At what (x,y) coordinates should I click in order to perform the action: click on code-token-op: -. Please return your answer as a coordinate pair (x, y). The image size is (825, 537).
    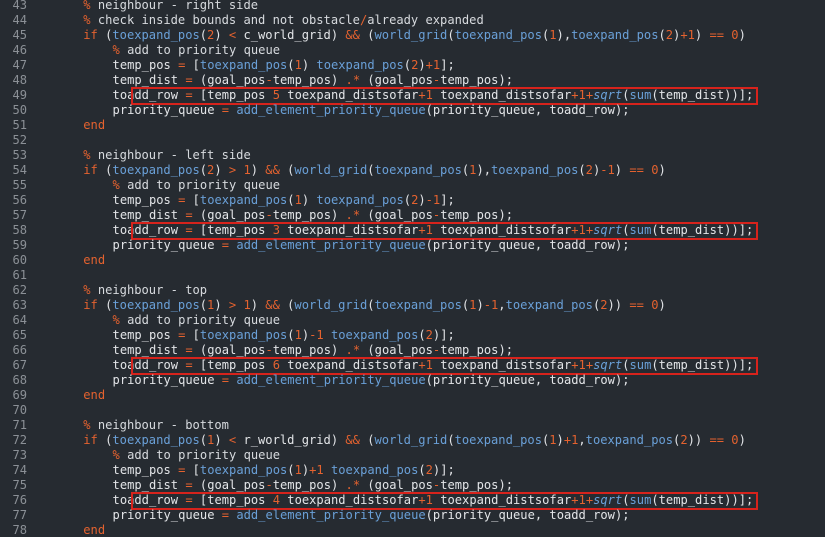
    Looking at the image, I should click on (269, 80).